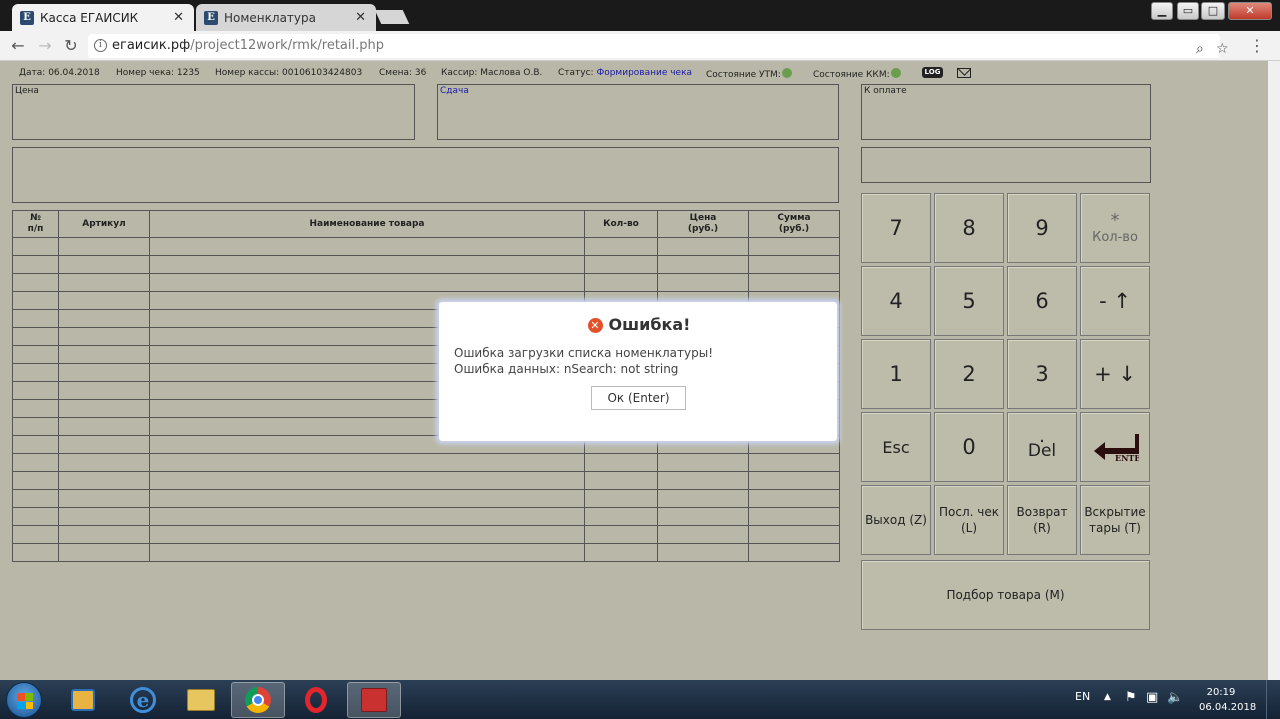  Describe the element at coordinates (896, 301) in the screenshot. I see `key-4: 4` at that location.